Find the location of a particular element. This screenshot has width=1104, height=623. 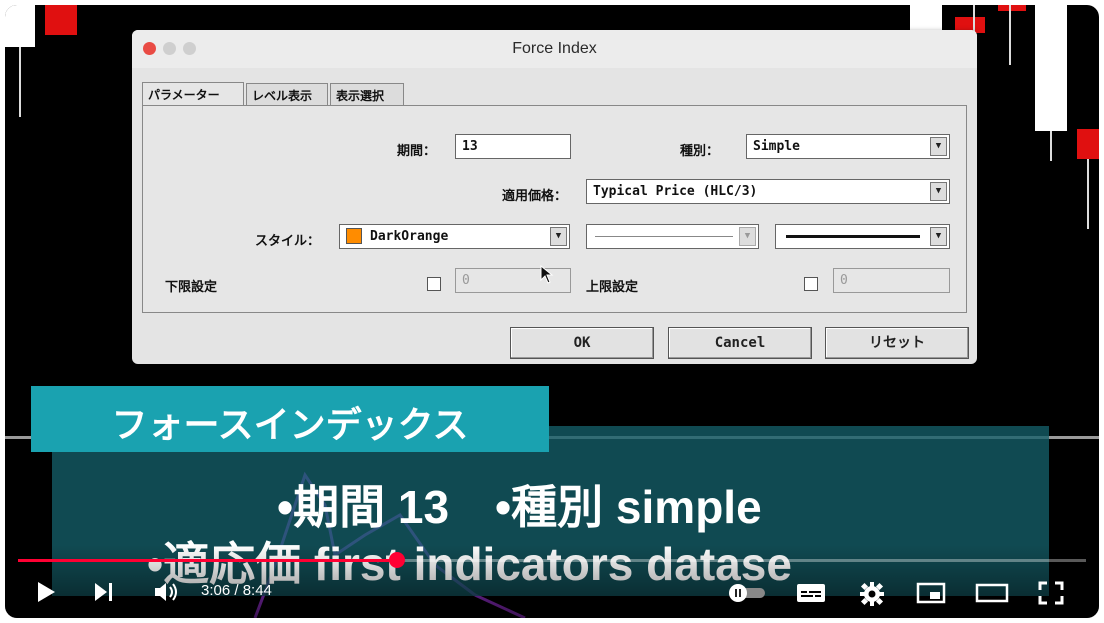

progress-played is located at coordinates (207, 560).